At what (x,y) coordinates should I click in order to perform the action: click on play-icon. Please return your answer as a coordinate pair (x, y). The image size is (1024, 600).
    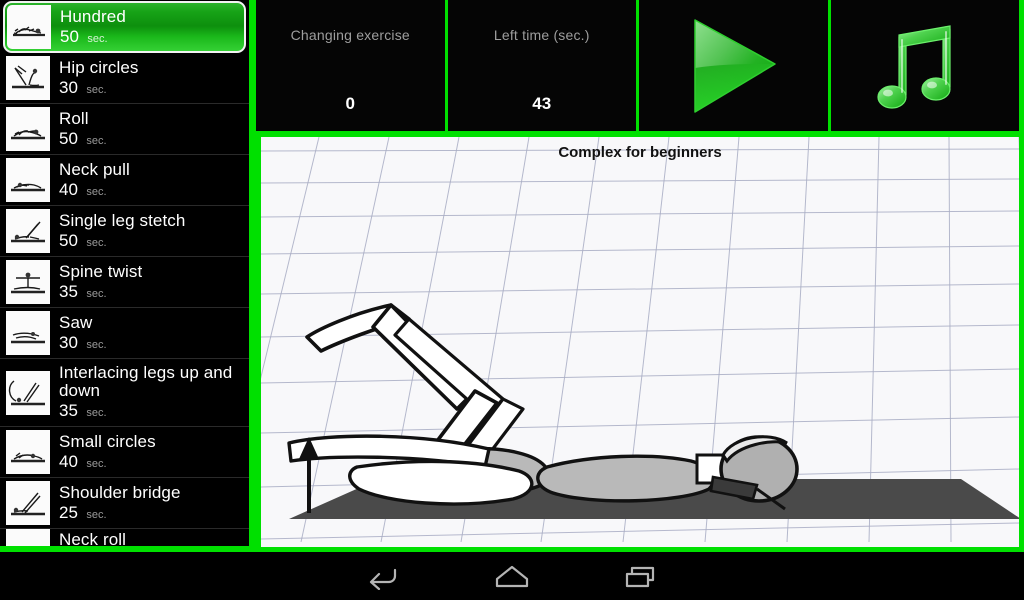
    Looking at the image, I should click on (735, 65).